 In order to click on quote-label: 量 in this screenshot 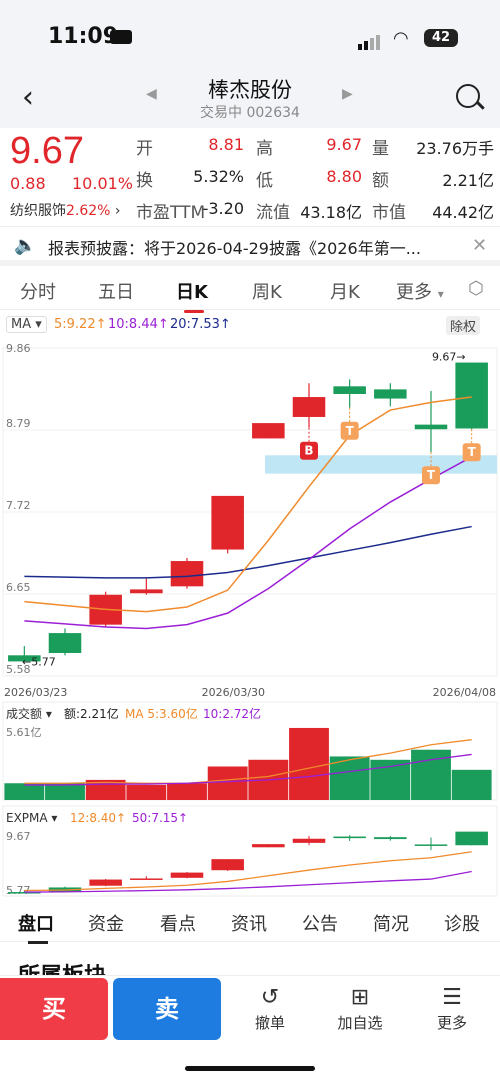, I will do `click(380, 149)`.